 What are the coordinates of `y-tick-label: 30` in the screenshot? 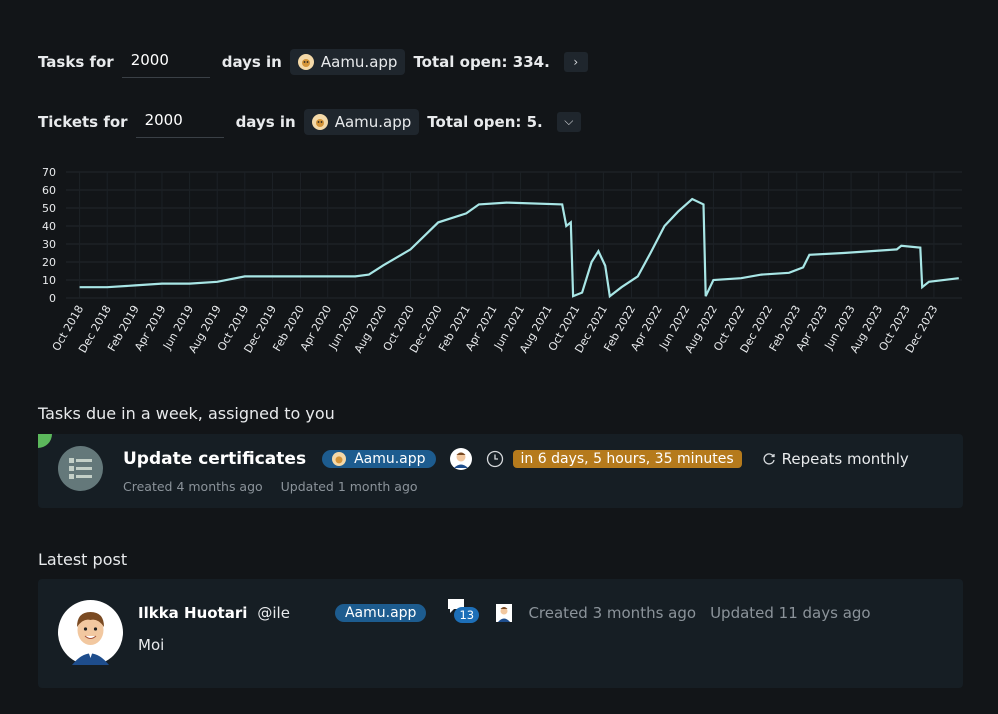 It's located at (49, 244).